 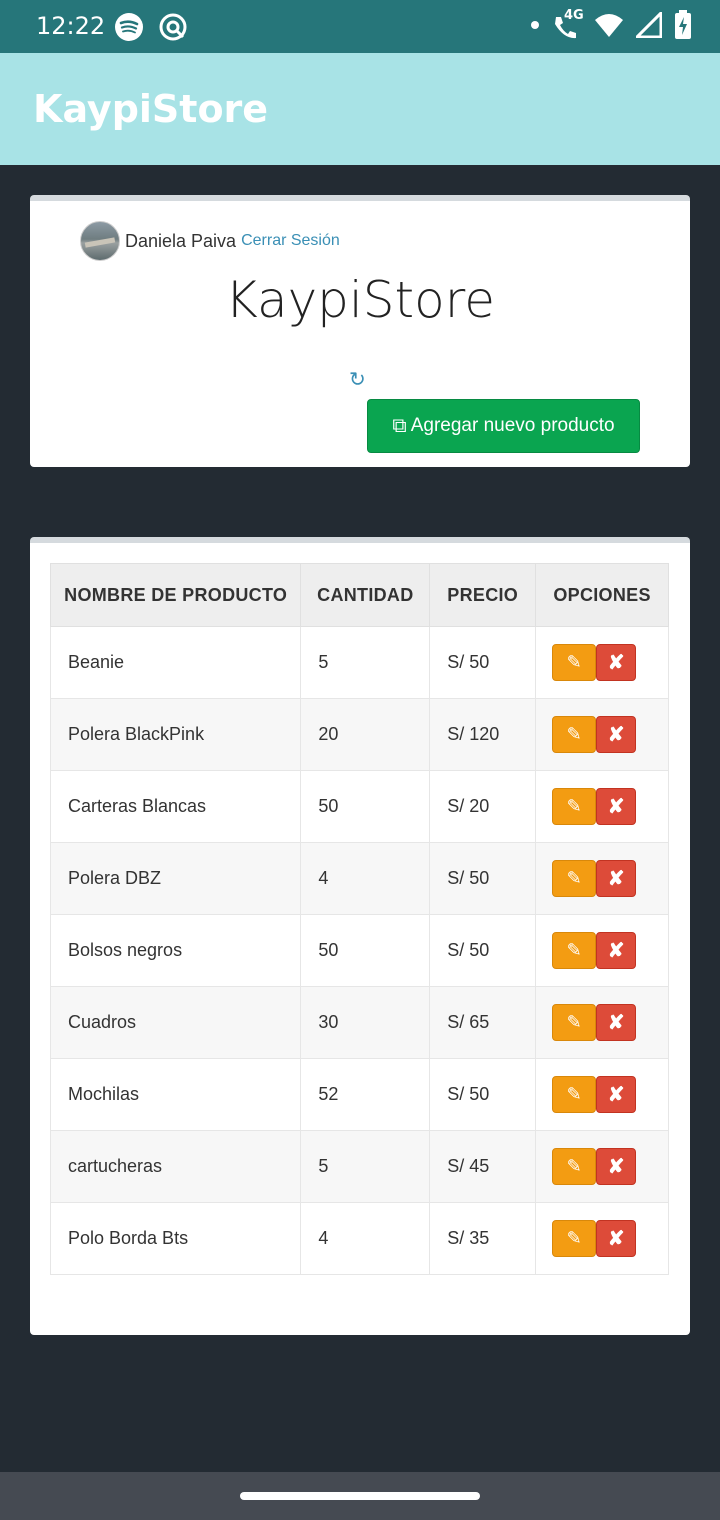 What do you see at coordinates (683, 24) in the screenshot?
I see `battery-charging-icon` at bounding box center [683, 24].